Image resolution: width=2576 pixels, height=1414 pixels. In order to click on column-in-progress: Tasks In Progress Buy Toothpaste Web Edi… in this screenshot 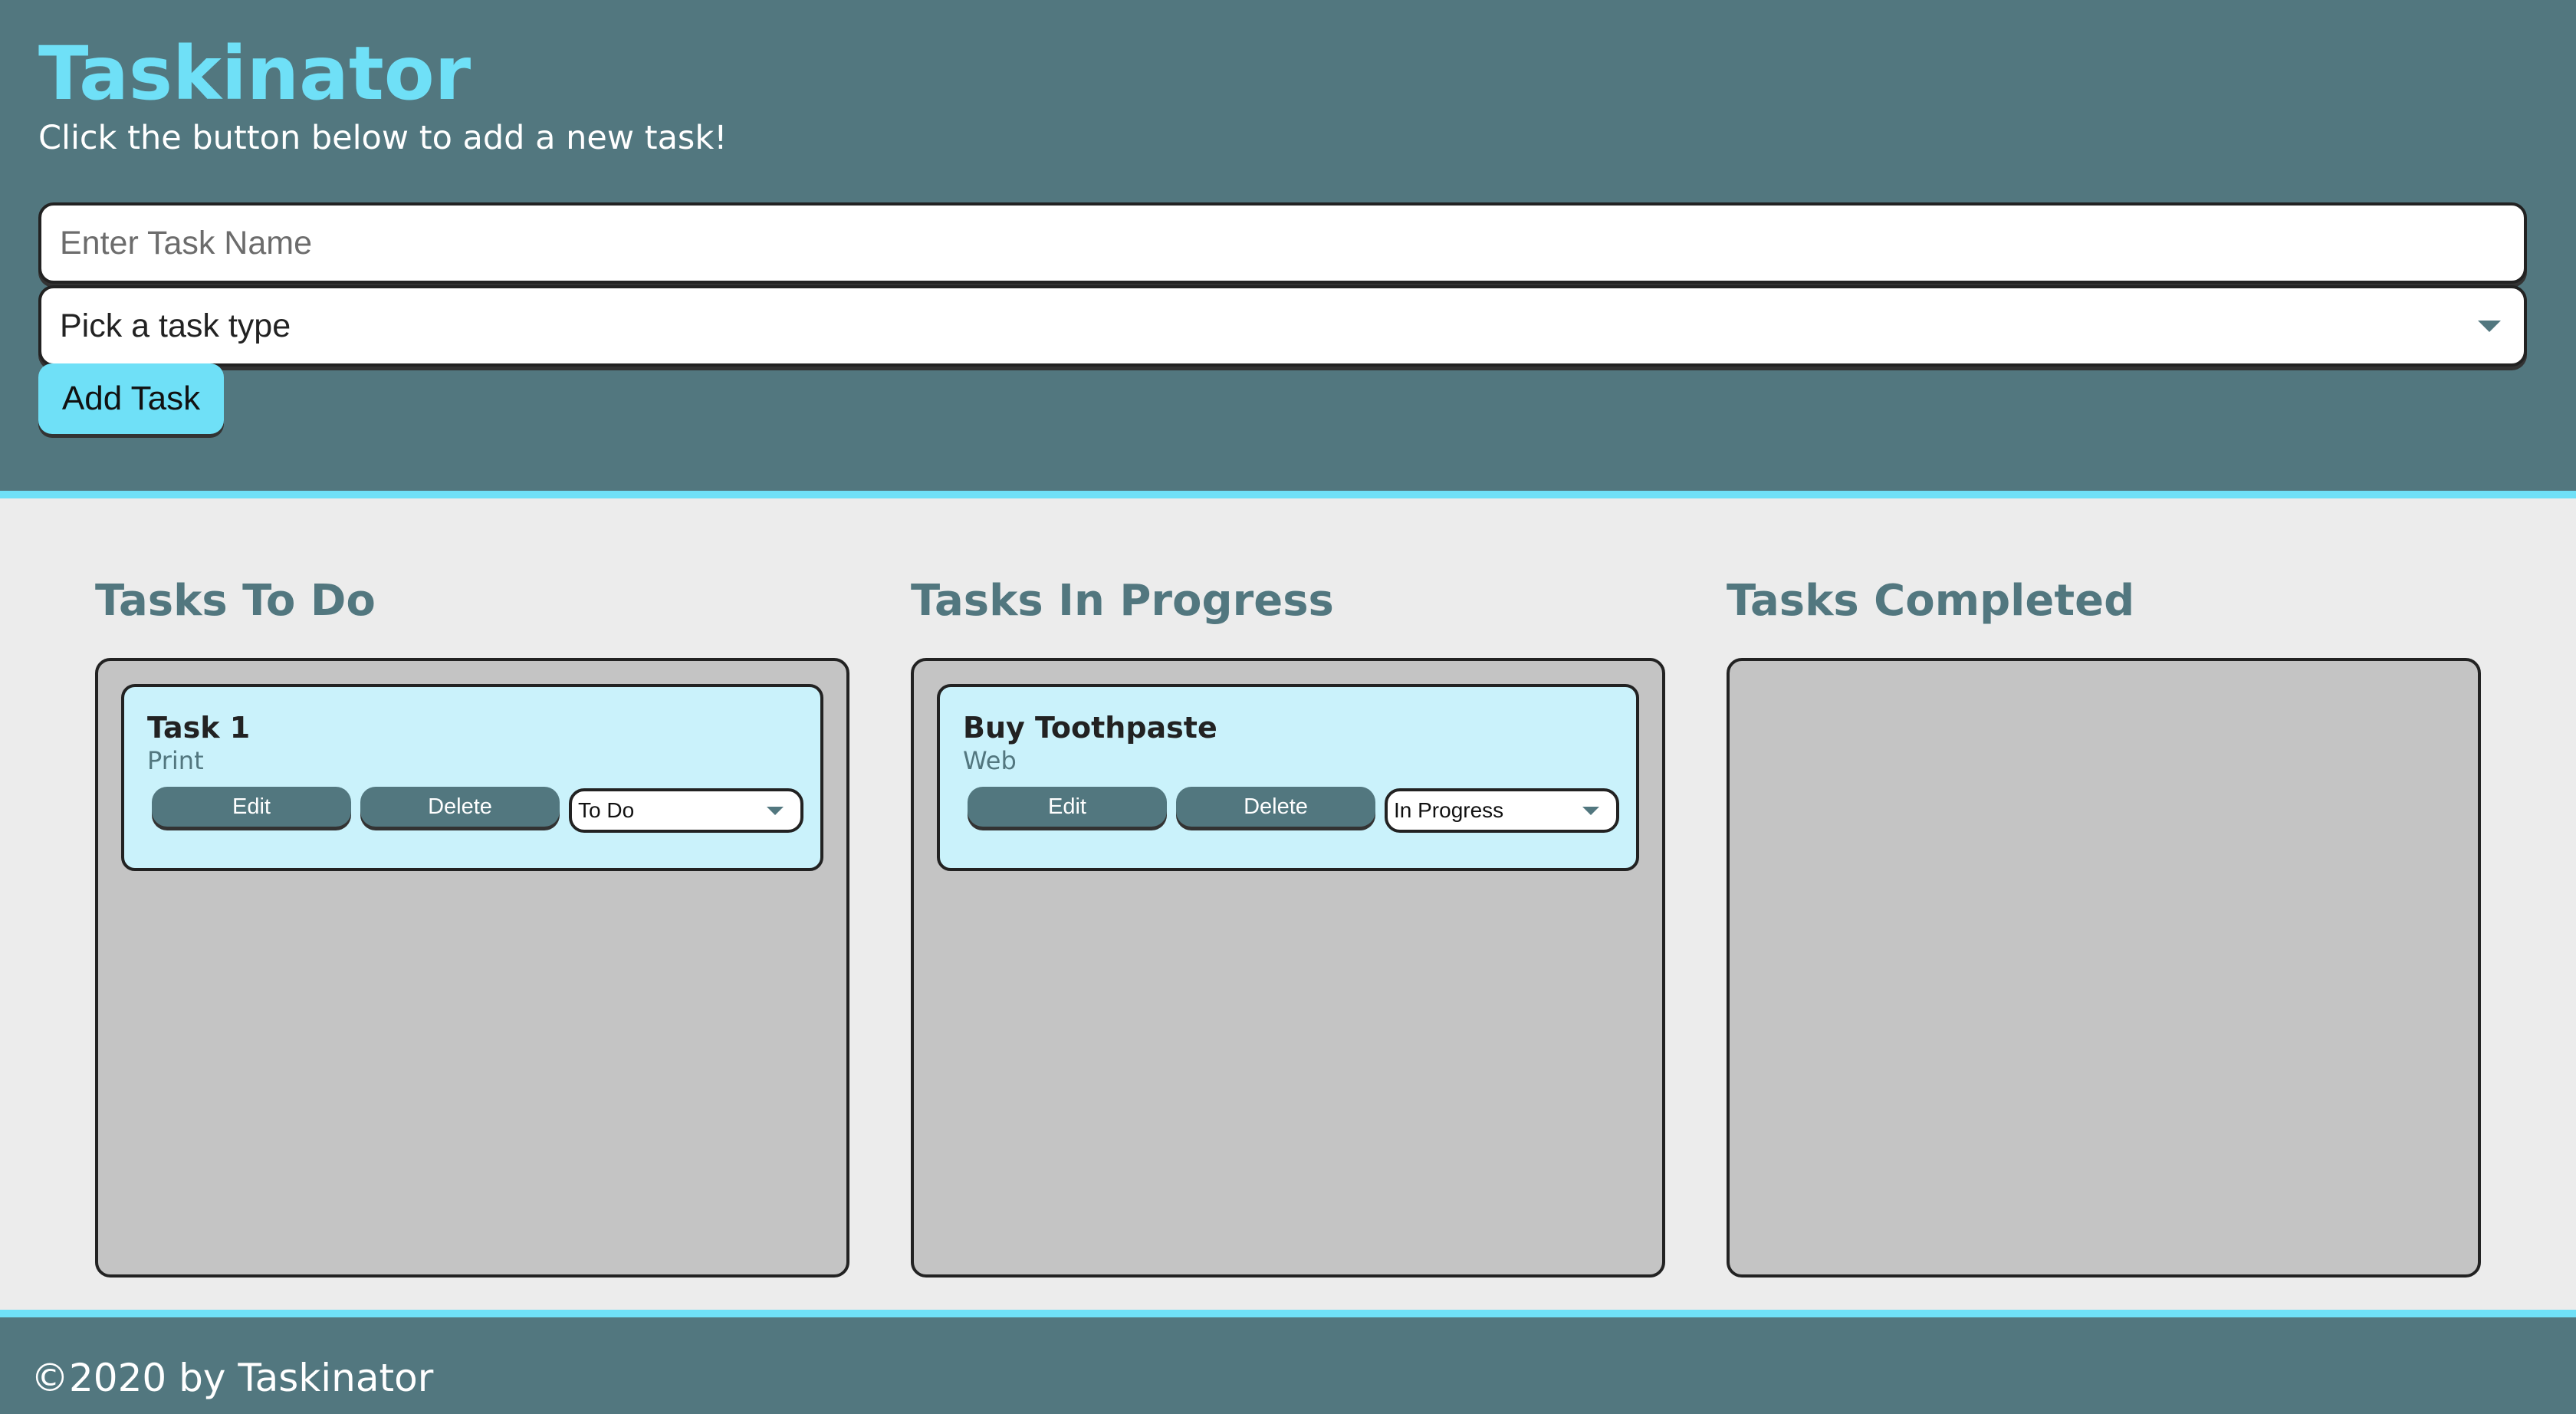, I will do `click(1288, 924)`.